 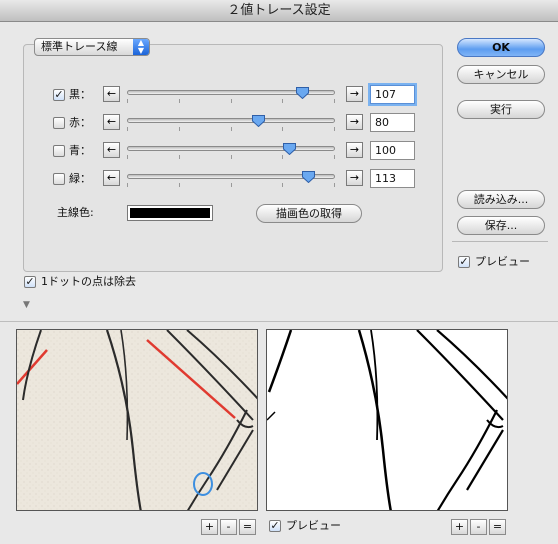 What do you see at coordinates (209, 527) in the screenshot?
I see `left-zoom-in-button: +` at bounding box center [209, 527].